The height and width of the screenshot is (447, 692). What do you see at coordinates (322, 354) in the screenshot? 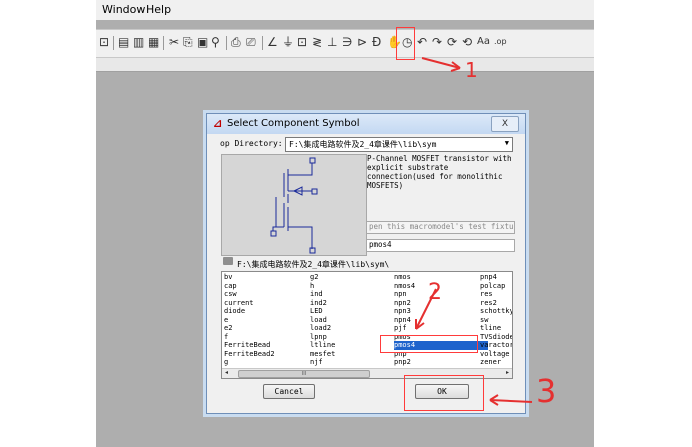
I see `list-item: mesfet` at bounding box center [322, 354].